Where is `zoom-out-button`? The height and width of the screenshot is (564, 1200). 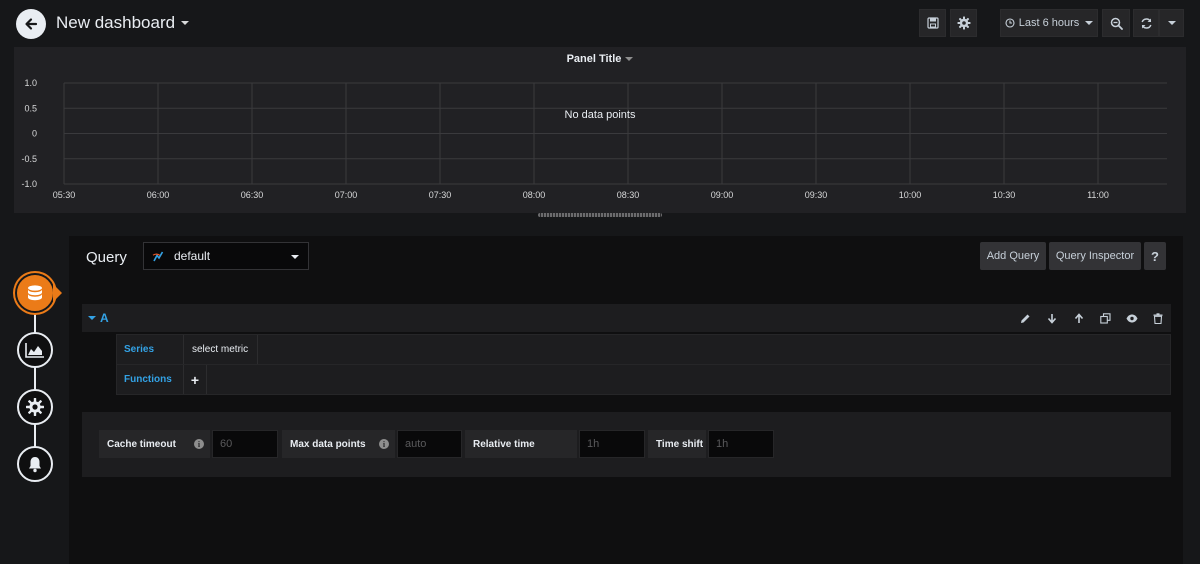
zoom-out-button is located at coordinates (1116, 23).